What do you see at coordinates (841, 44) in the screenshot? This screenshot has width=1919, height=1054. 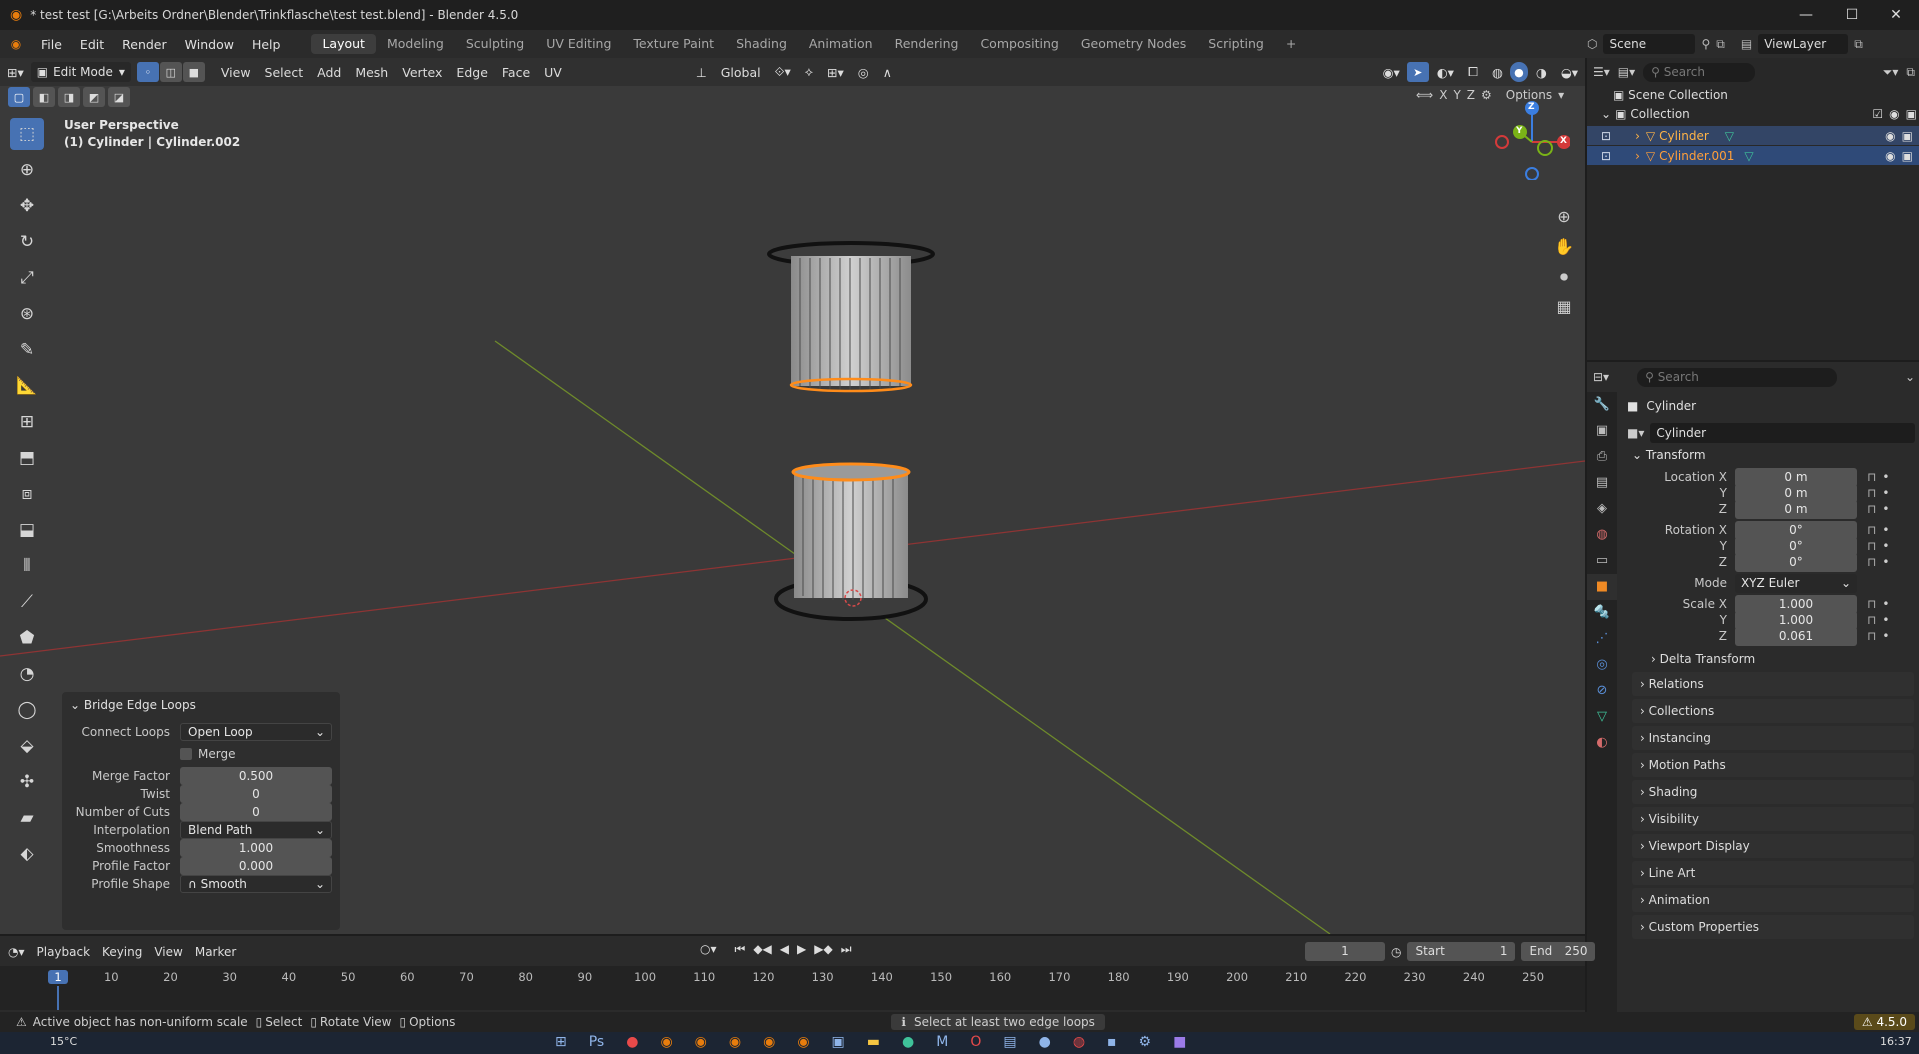 I see `tab-animation: Animation` at bounding box center [841, 44].